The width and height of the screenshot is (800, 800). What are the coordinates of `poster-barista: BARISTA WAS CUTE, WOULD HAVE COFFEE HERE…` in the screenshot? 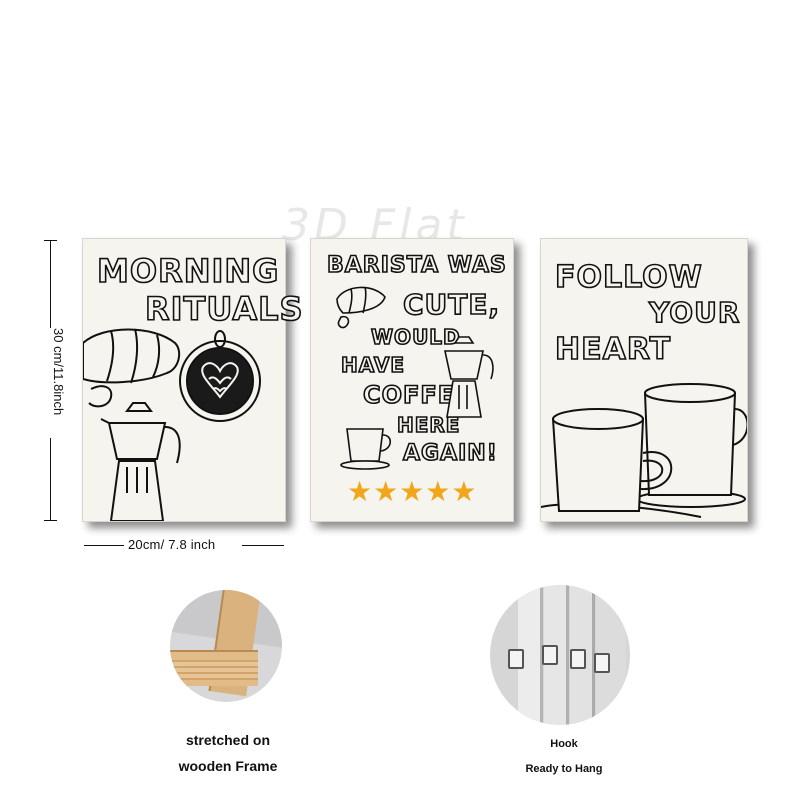 It's located at (412, 380).